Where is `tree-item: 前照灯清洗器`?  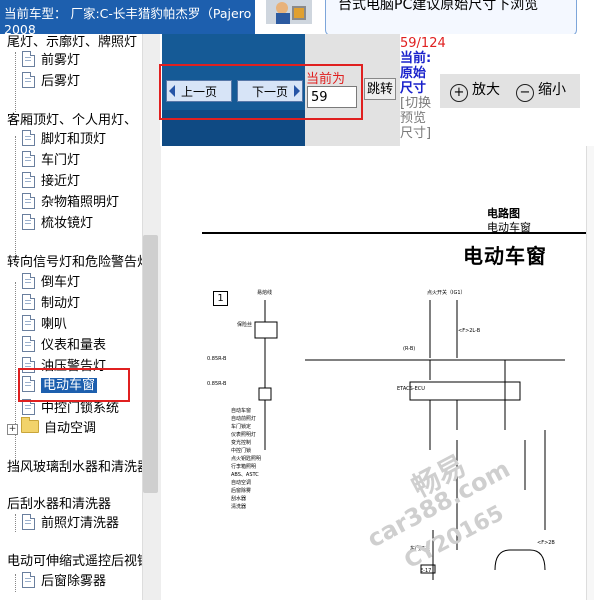 tree-item: 前照灯清洗器 is located at coordinates (70, 524).